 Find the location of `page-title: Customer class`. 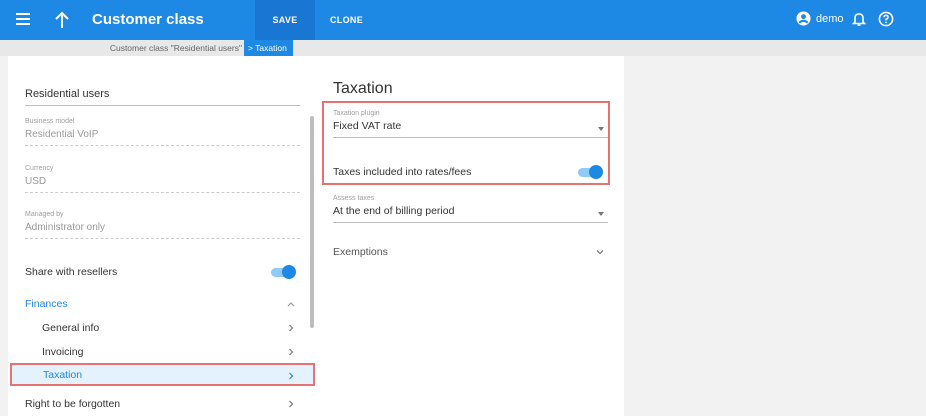

page-title: Customer class is located at coordinates (148, 19).